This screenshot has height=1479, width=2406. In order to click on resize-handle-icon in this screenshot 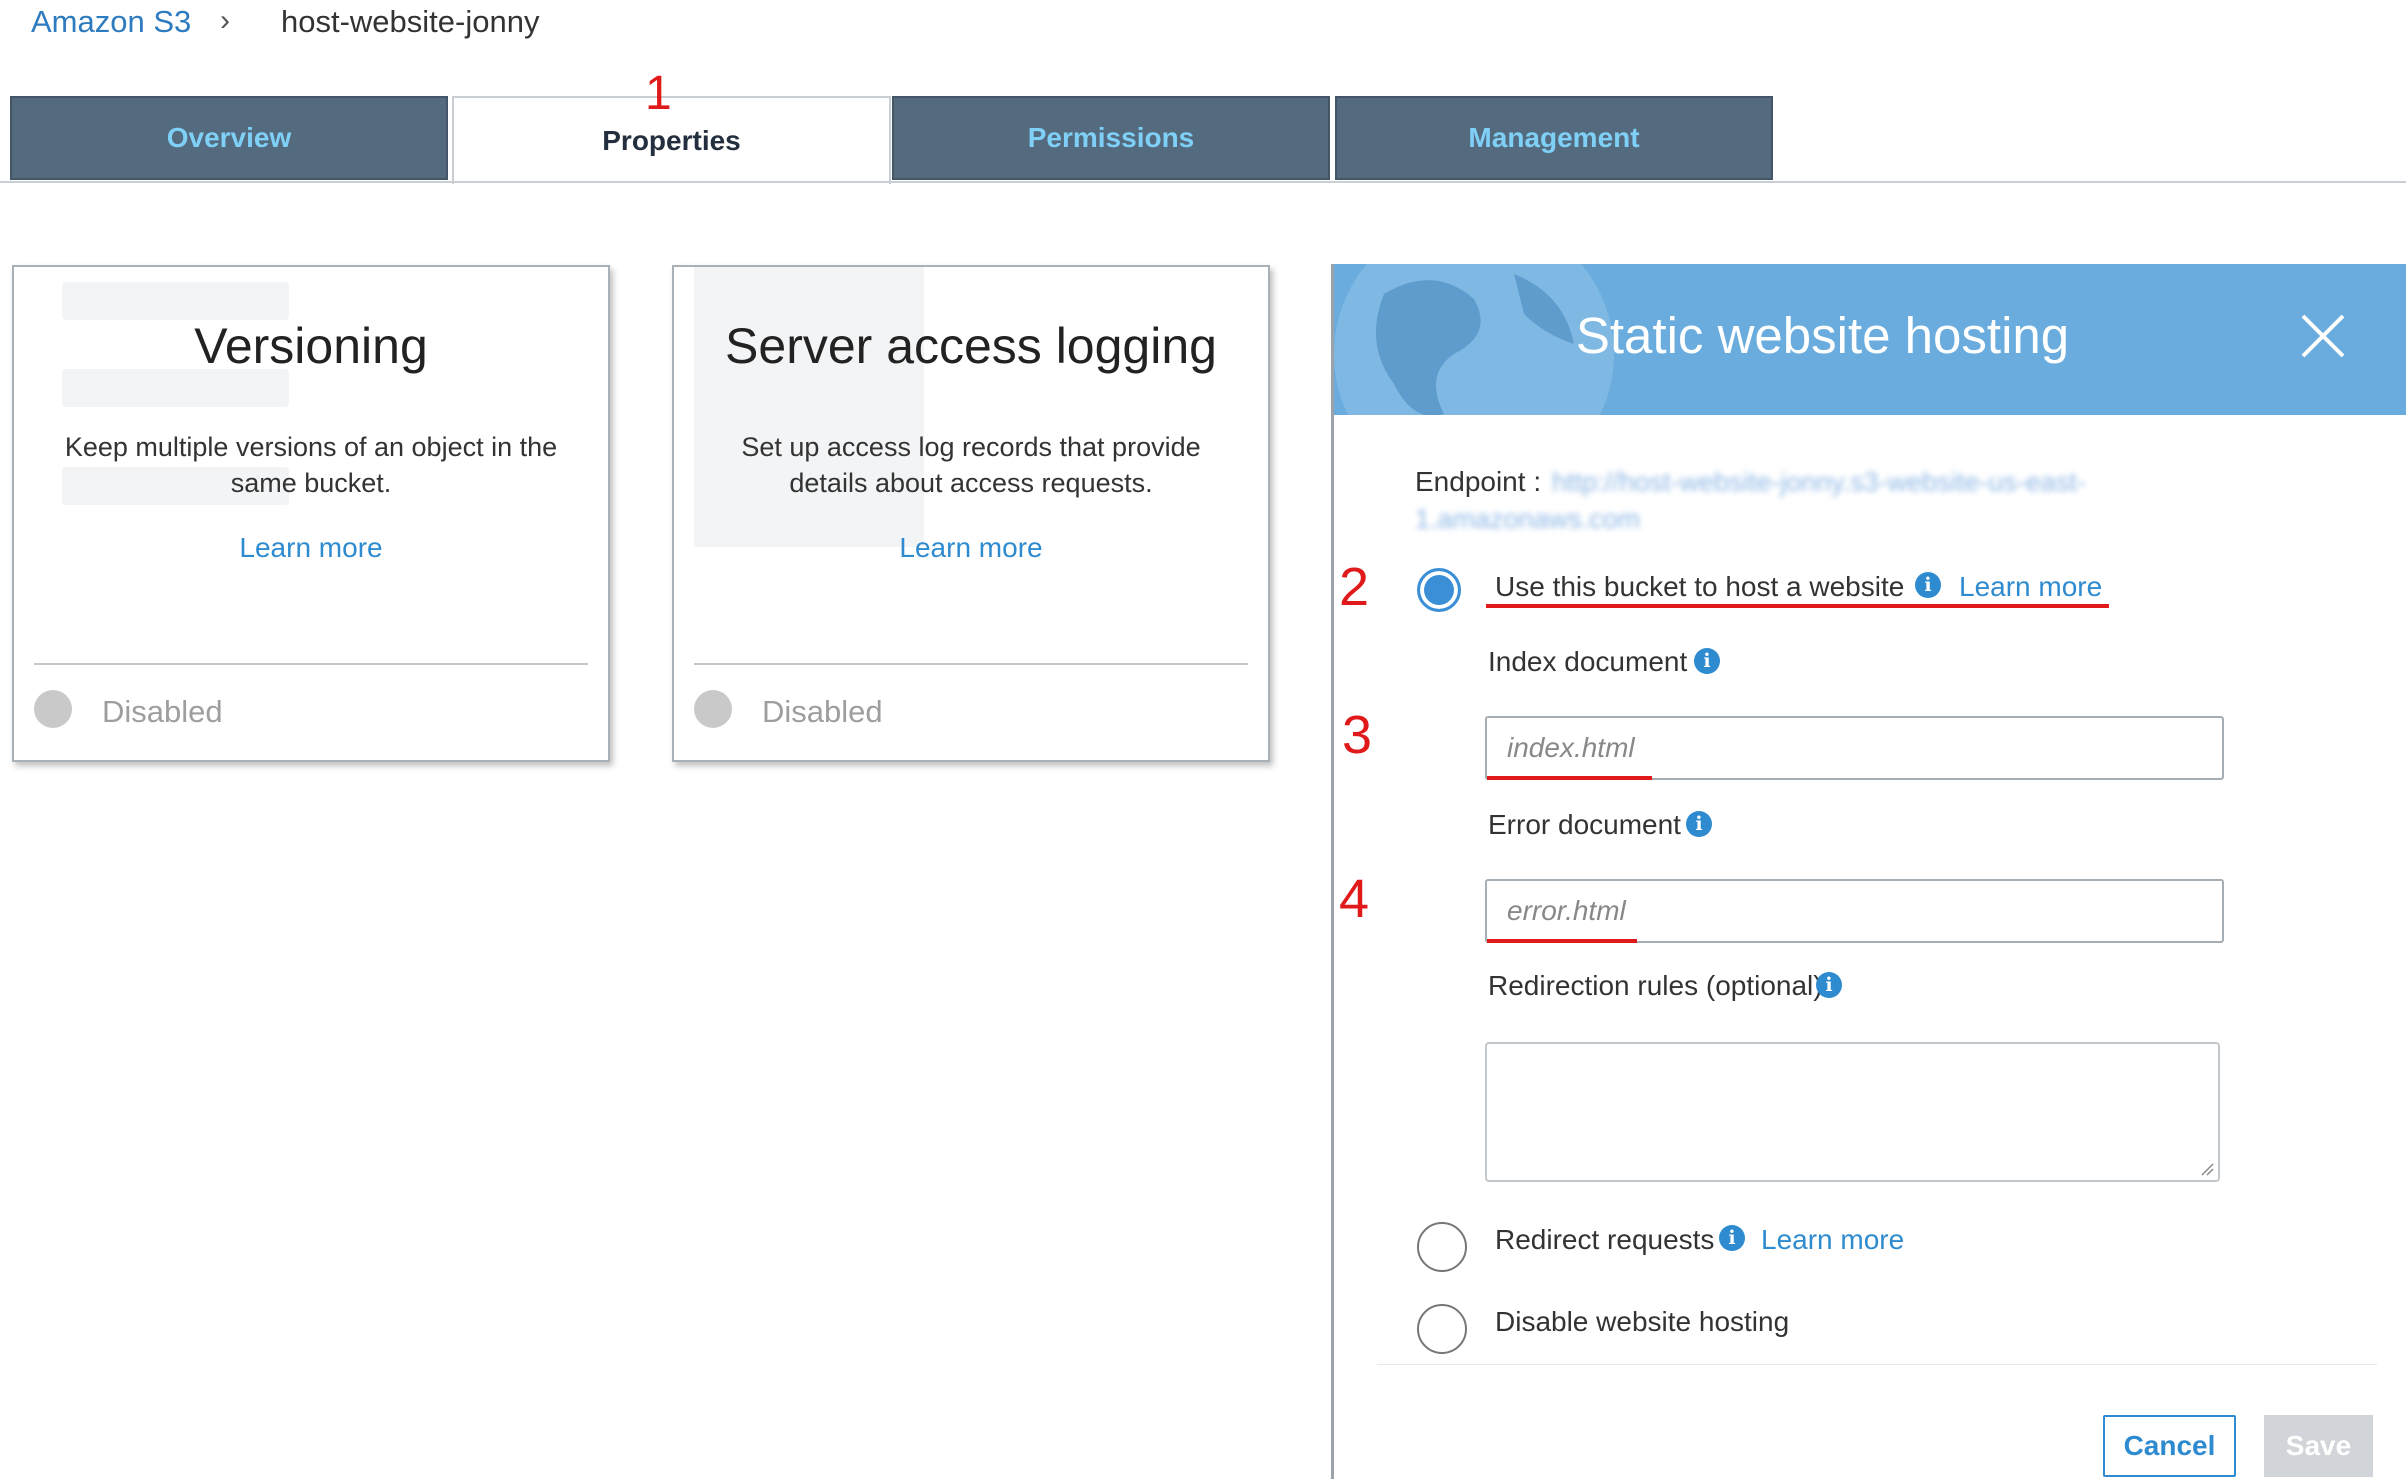, I will do `click(2207, 1169)`.